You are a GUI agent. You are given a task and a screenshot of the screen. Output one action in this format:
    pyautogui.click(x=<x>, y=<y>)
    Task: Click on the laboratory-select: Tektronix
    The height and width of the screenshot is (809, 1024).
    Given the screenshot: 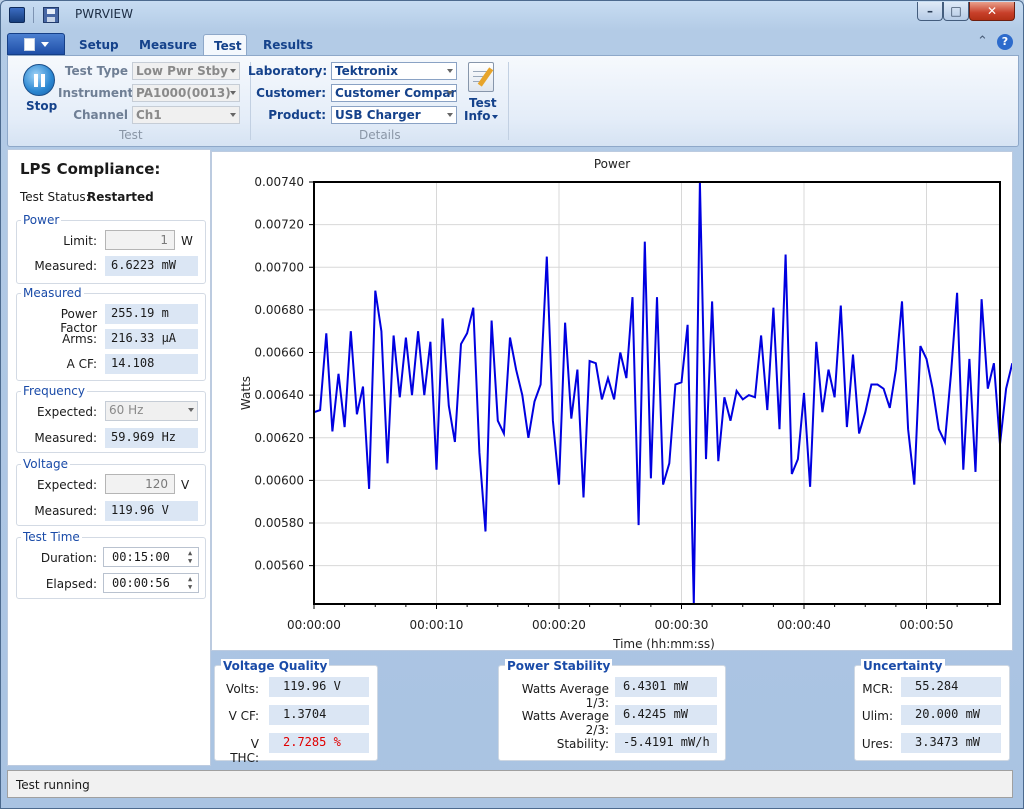 What is the action you would take?
    pyautogui.click(x=394, y=71)
    